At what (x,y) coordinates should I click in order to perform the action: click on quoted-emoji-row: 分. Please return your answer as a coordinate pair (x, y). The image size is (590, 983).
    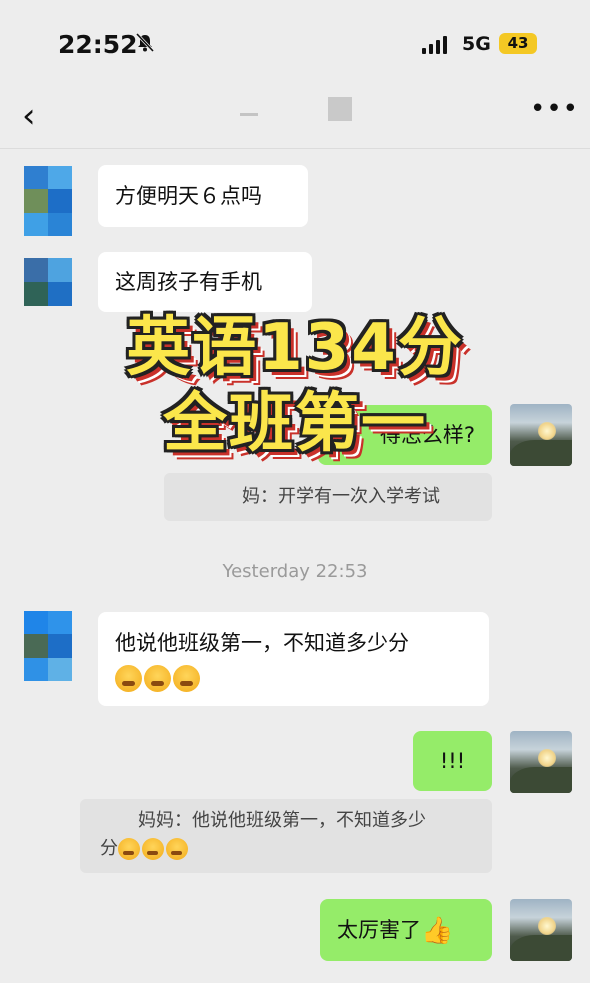
    Looking at the image, I should click on (287, 849).